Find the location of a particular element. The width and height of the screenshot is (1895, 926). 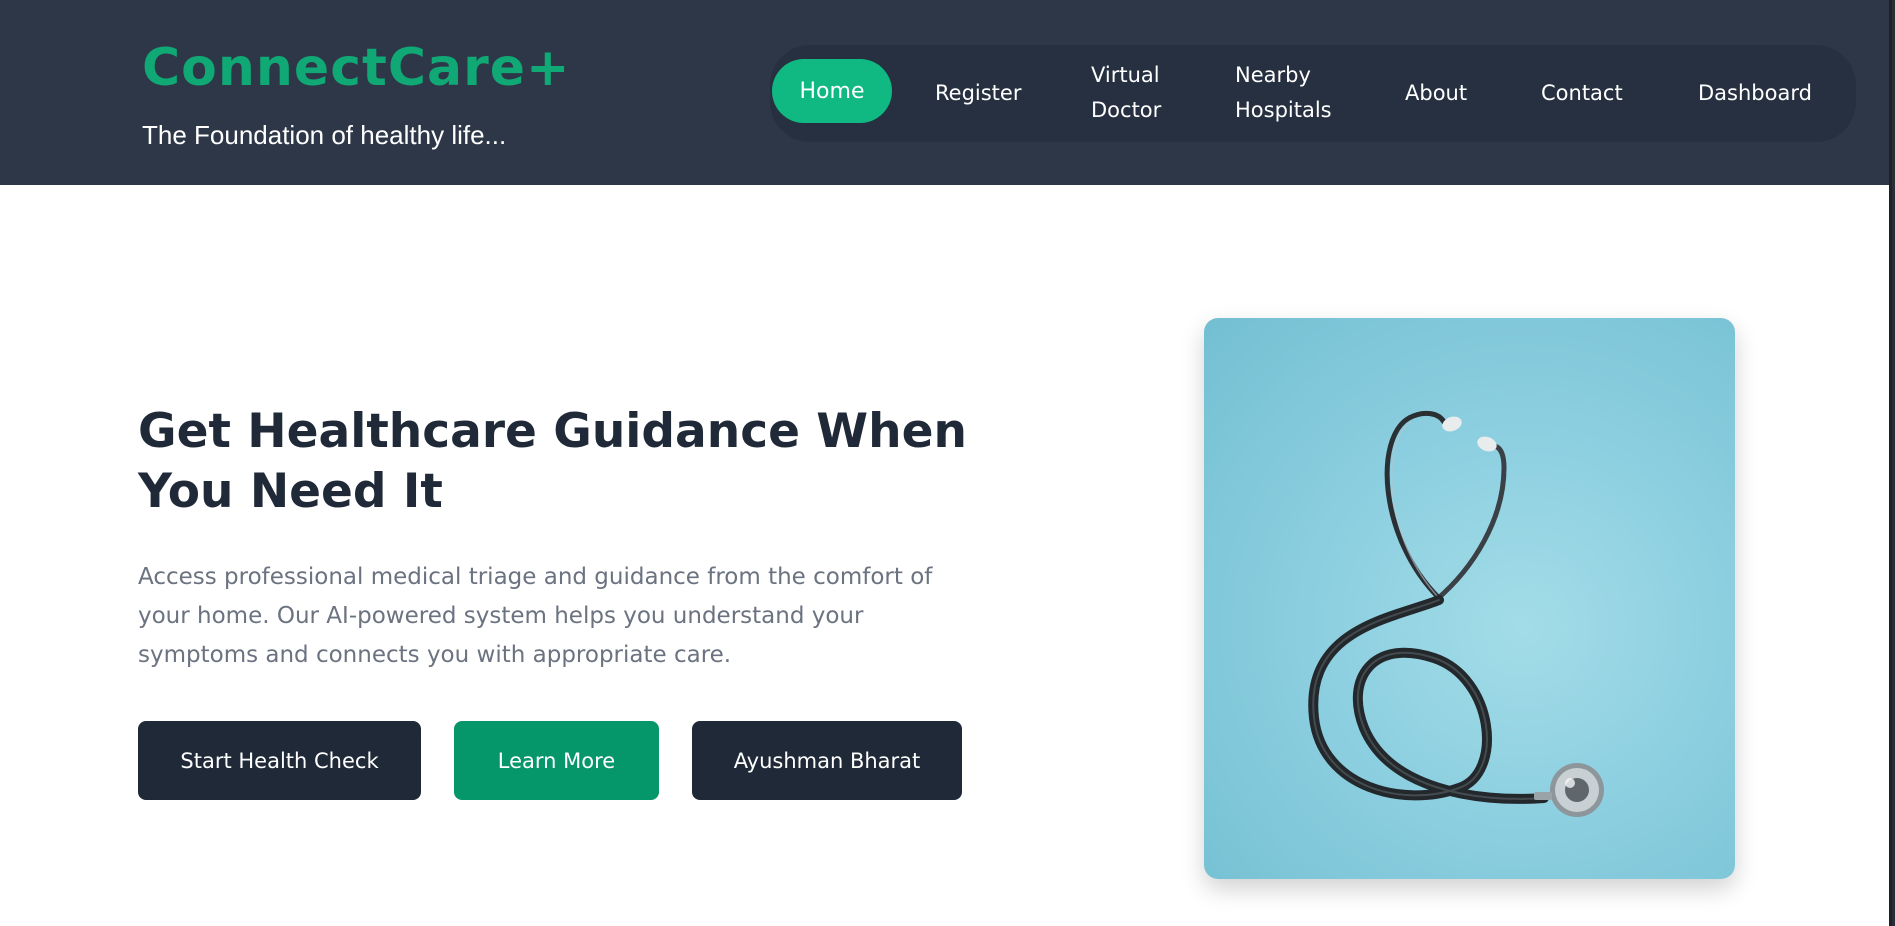

learn-more-button: Learn More is located at coordinates (556, 760).